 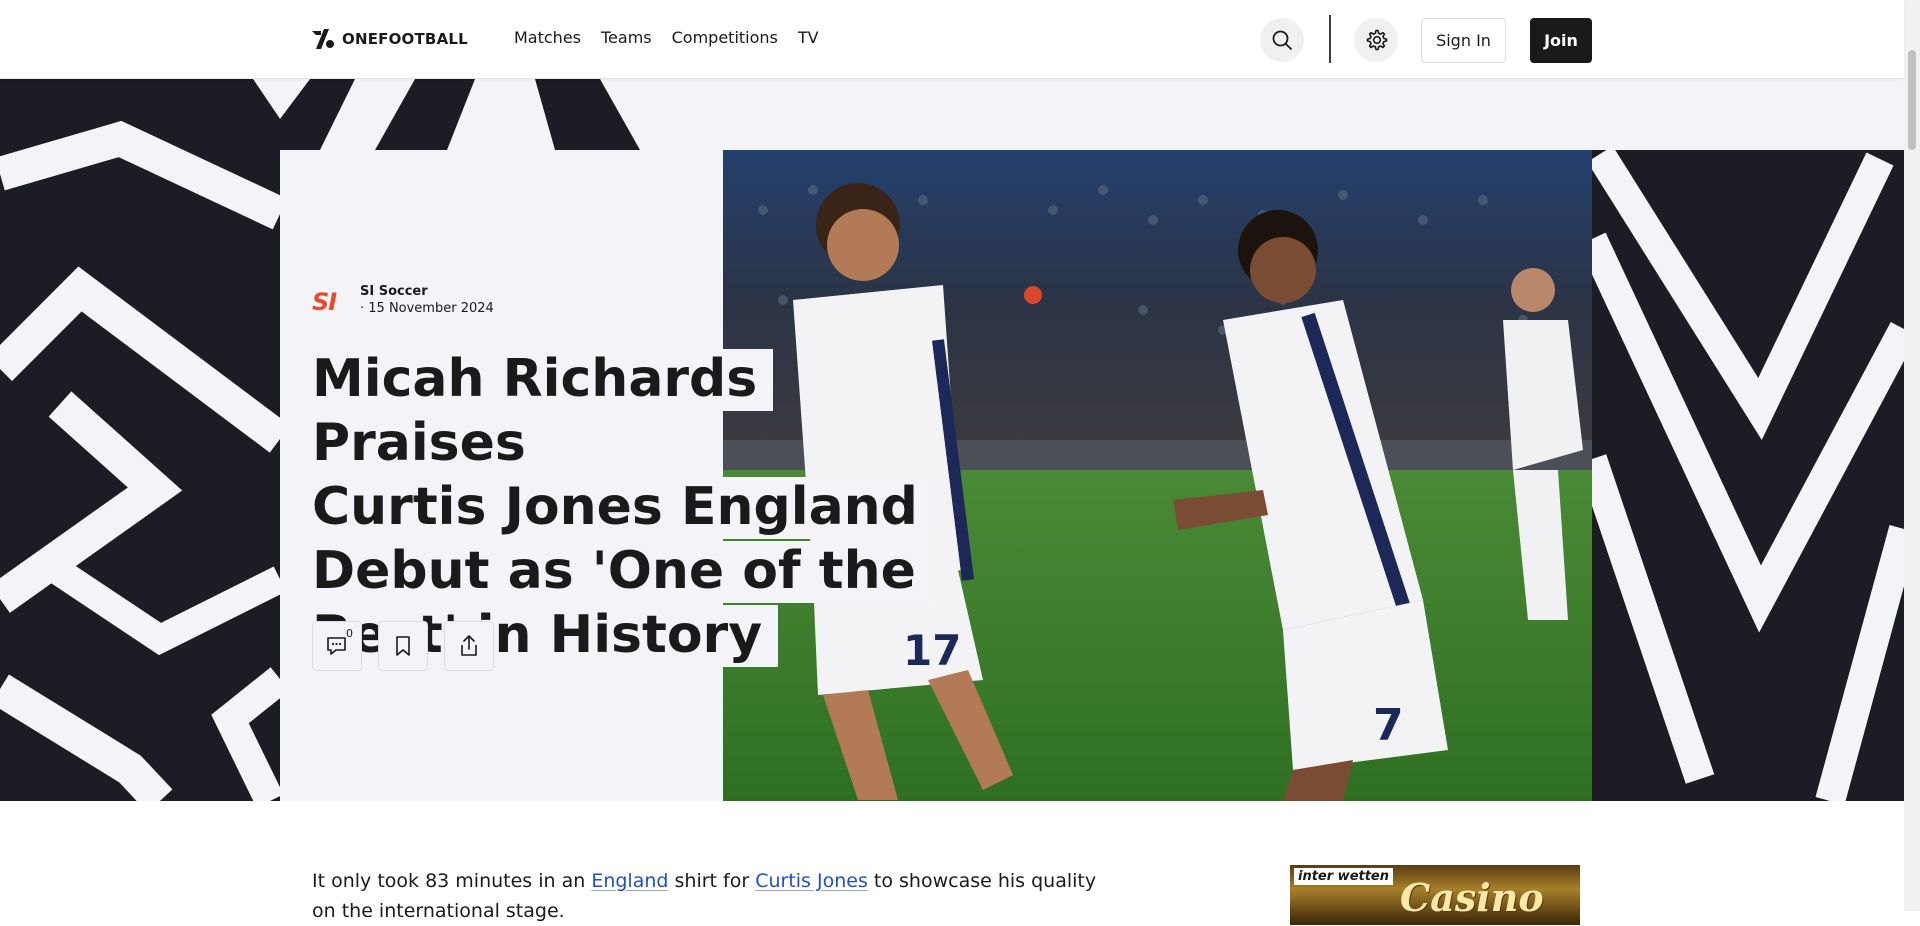 What do you see at coordinates (712, 881) in the screenshot?
I see `body-text-2: shirt for` at bounding box center [712, 881].